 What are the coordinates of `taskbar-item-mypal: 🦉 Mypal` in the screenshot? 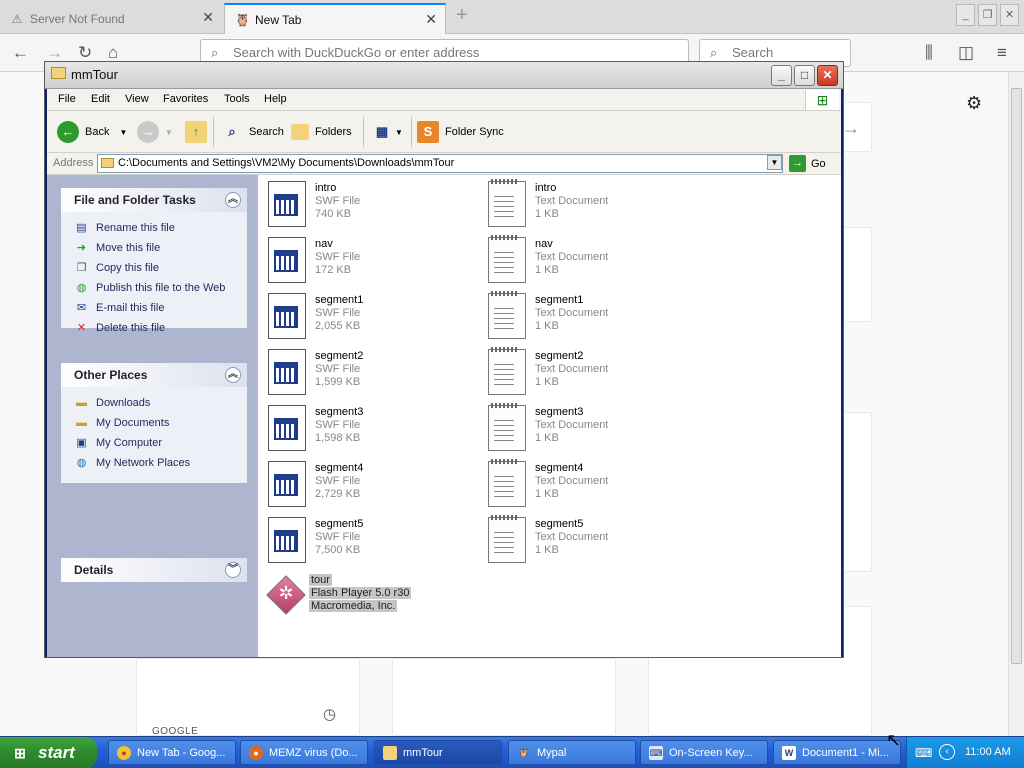 It's located at (572, 752).